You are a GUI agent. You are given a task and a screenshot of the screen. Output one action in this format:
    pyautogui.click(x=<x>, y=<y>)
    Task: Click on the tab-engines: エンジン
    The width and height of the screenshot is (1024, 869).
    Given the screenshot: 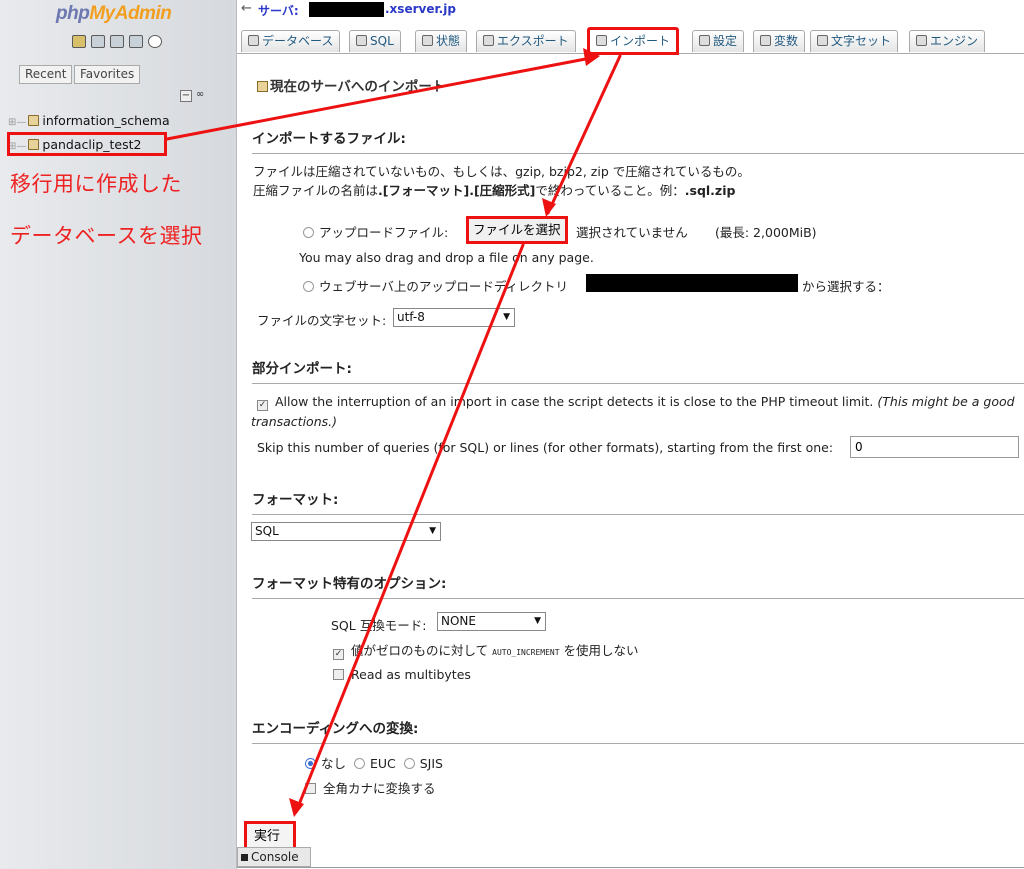 What is the action you would take?
    pyautogui.click(x=947, y=41)
    